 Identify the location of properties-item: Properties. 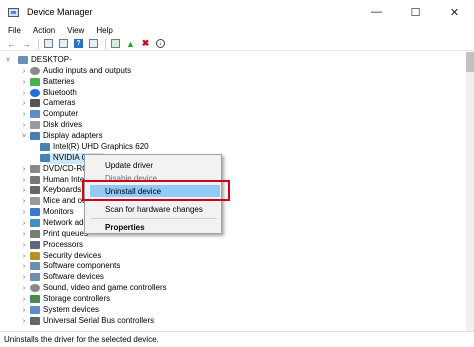
(117, 227).